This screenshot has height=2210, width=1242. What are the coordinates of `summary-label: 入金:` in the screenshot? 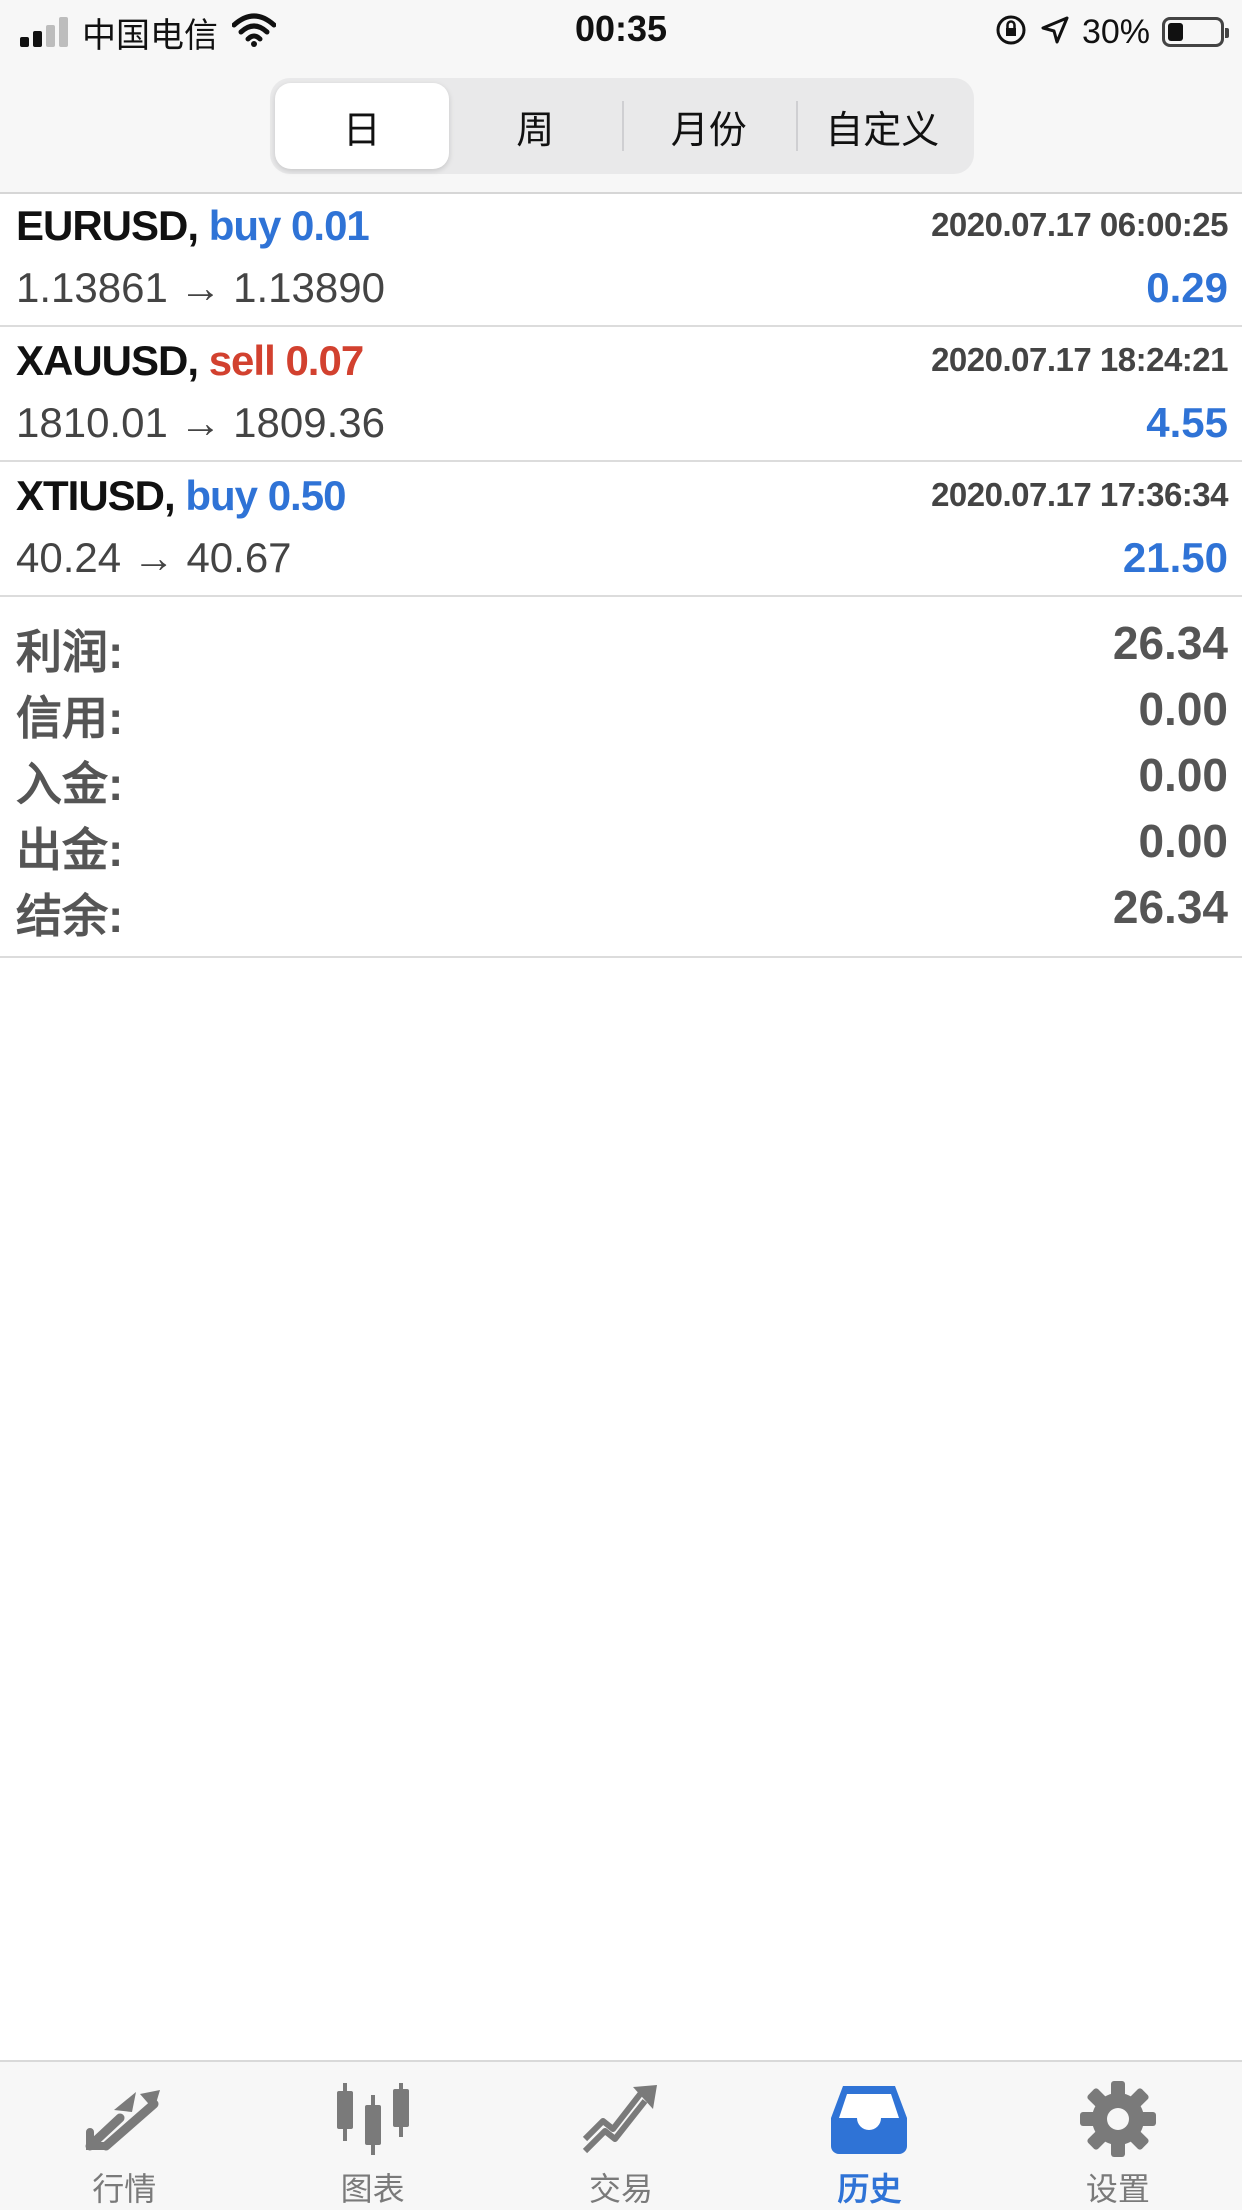 It's located at (70, 784).